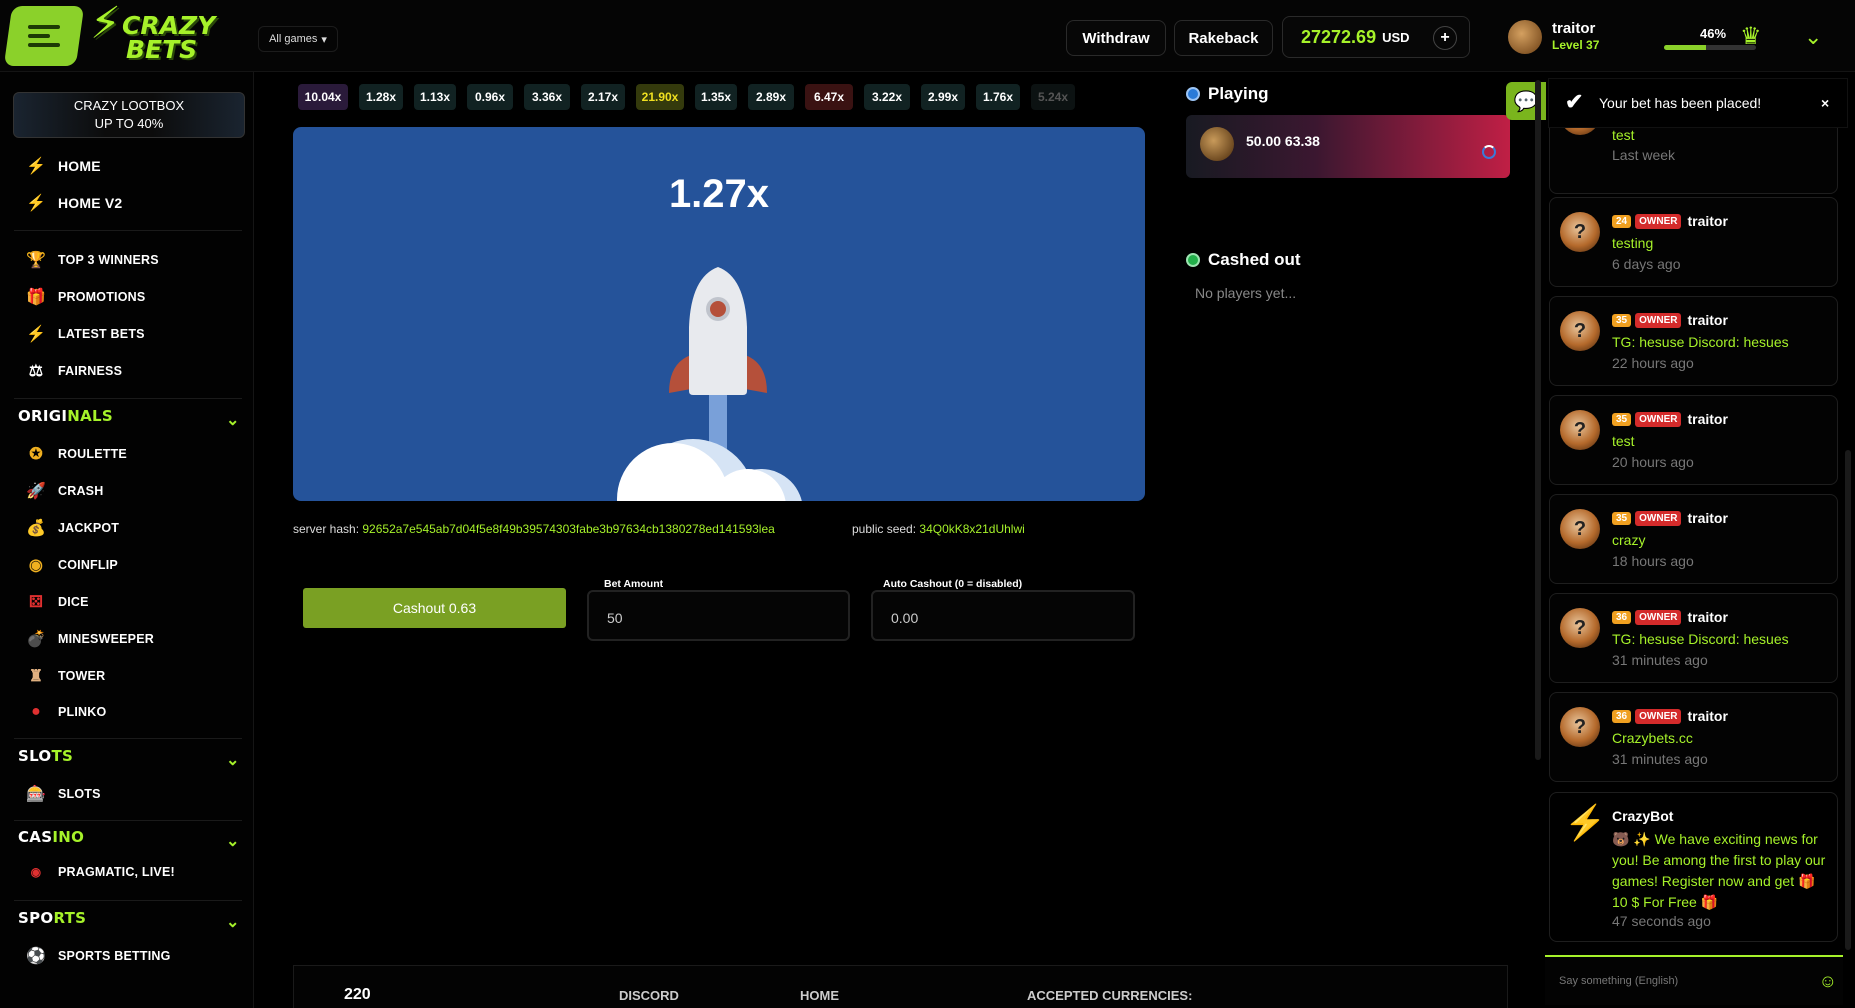 The image size is (1855, 1008). I want to click on sidebar-item-sports-betting: ⚽ SPORTS BETTING, so click(97, 956).